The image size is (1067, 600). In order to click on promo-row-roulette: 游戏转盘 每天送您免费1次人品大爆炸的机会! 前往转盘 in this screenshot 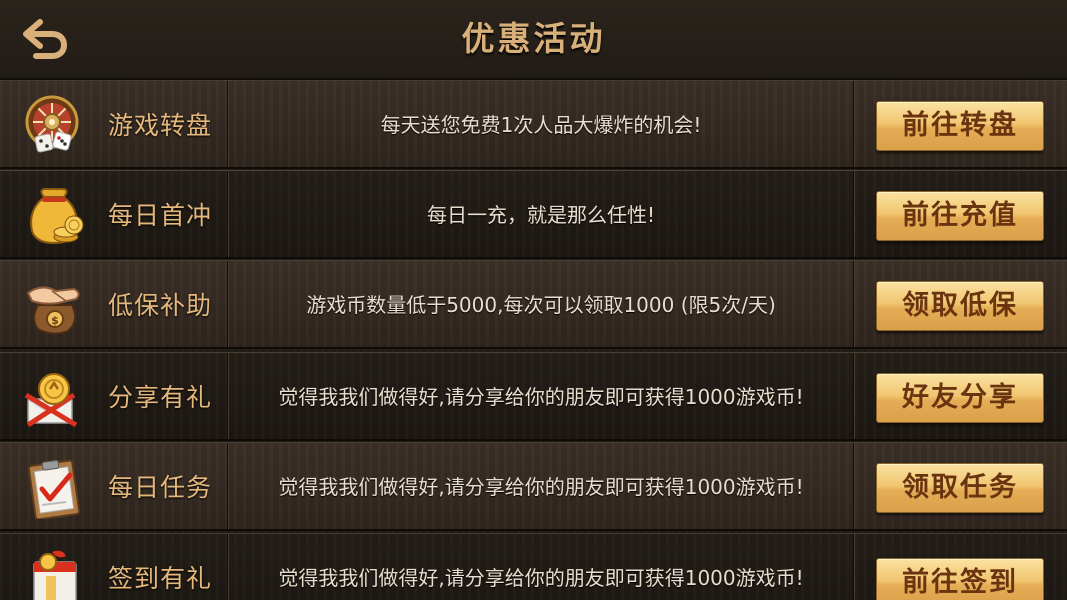, I will do `click(533, 124)`.